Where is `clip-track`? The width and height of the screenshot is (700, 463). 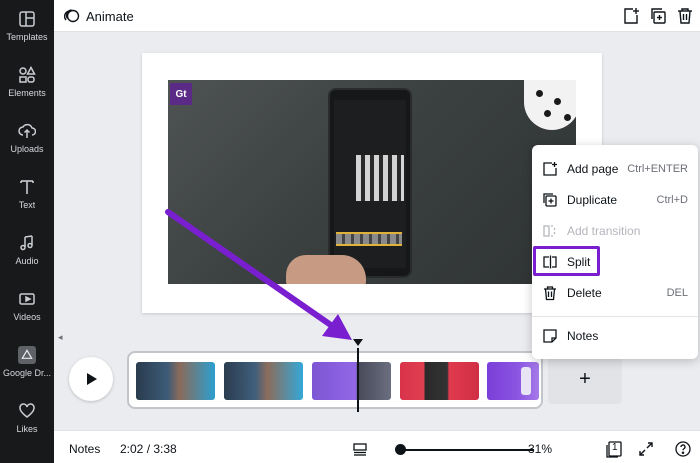
clip-track is located at coordinates (335, 380).